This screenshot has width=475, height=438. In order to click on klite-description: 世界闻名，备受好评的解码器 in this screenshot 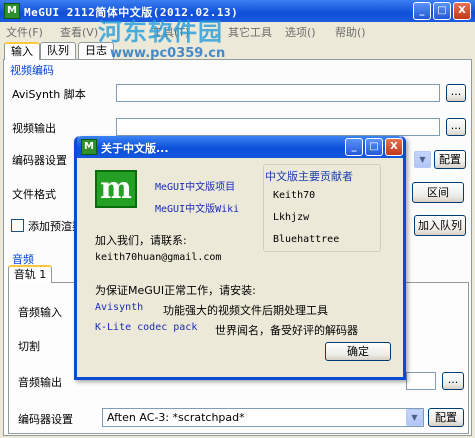, I will do `click(286, 330)`.